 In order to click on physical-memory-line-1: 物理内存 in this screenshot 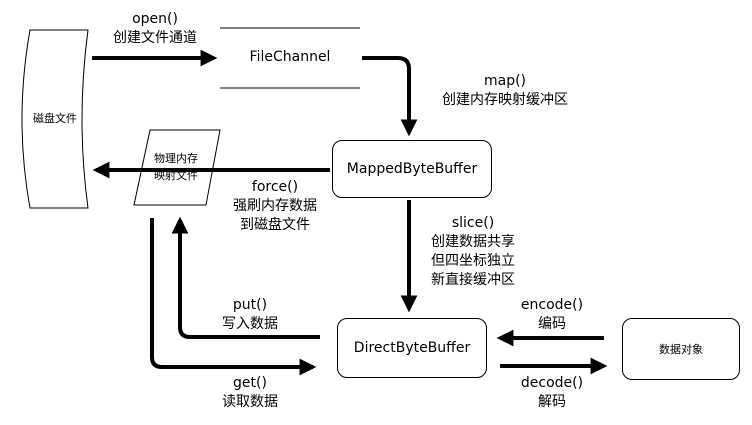, I will do `click(176, 158)`.